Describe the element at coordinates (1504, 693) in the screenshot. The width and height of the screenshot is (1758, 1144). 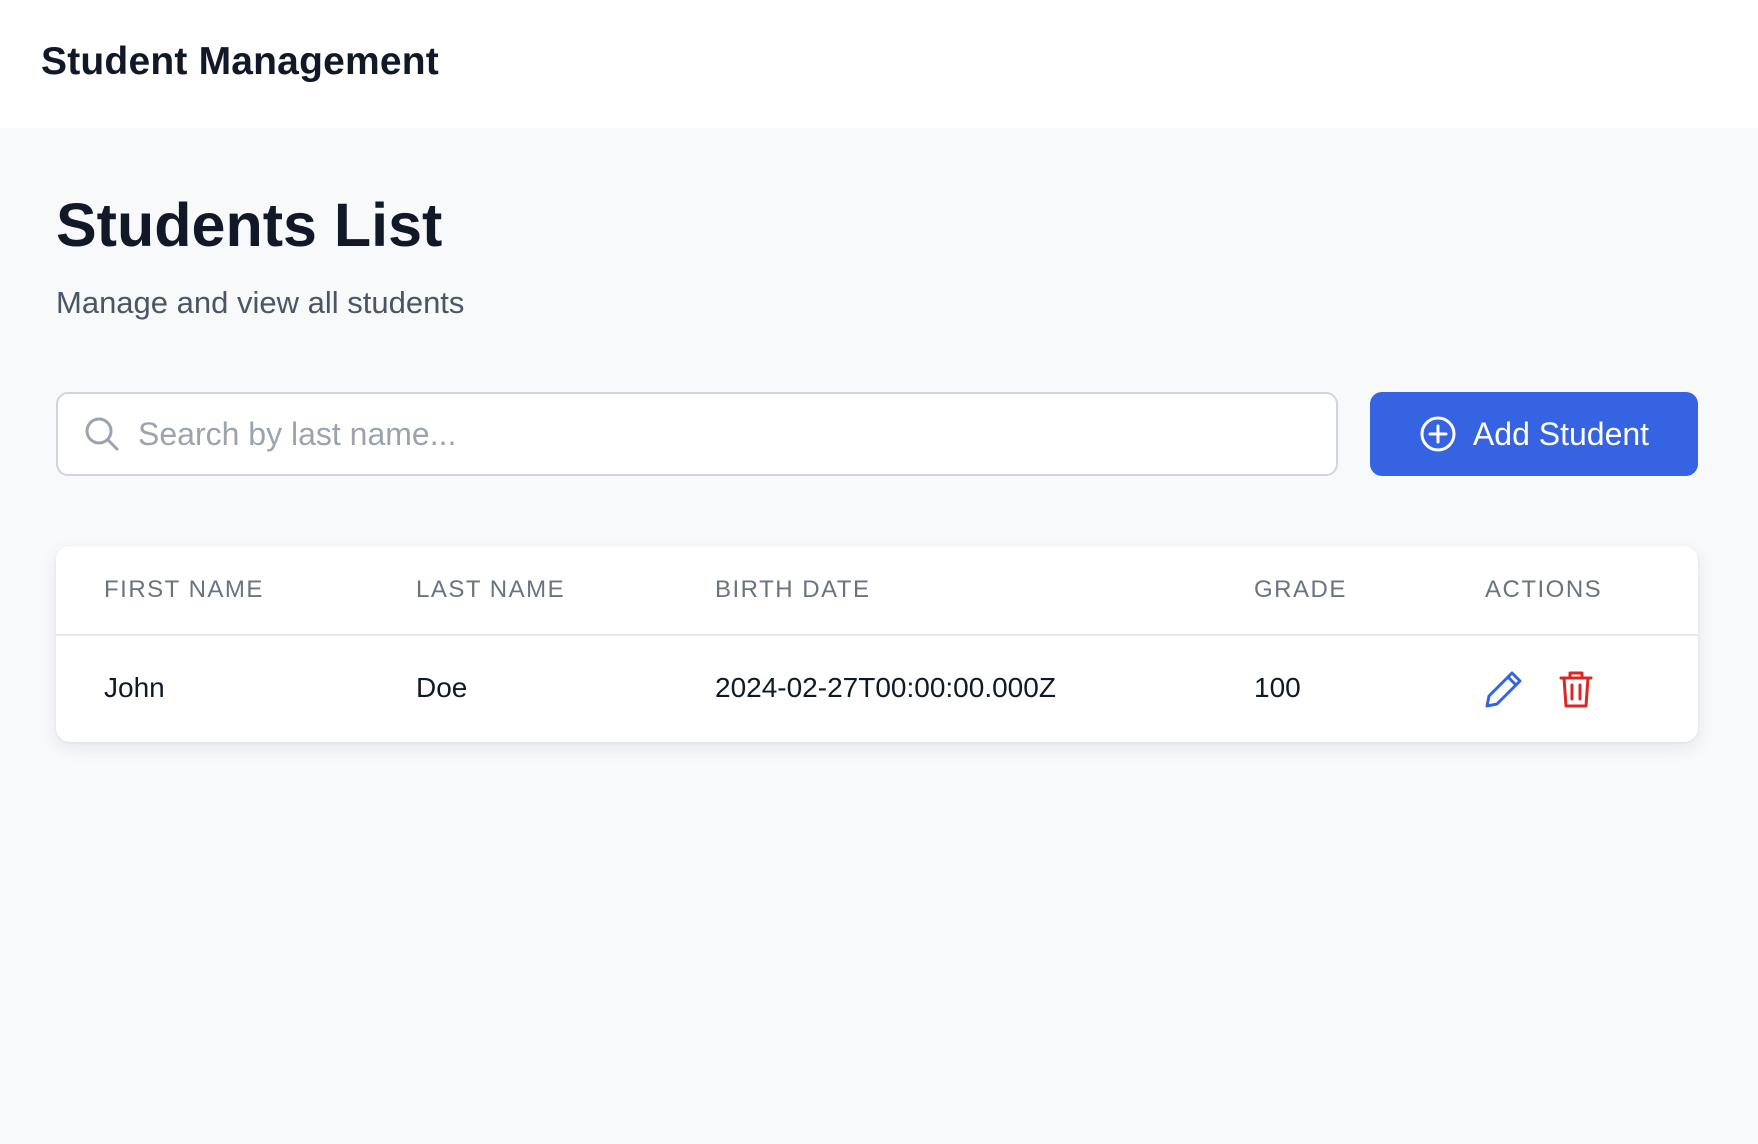
I see `pencil-icon` at that location.